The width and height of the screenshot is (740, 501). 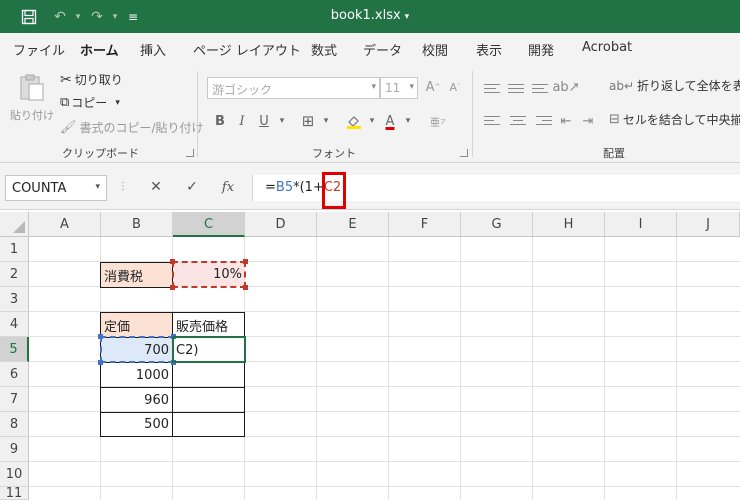 I want to click on cell-c4: 販売価格, so click(x=208, y=325).